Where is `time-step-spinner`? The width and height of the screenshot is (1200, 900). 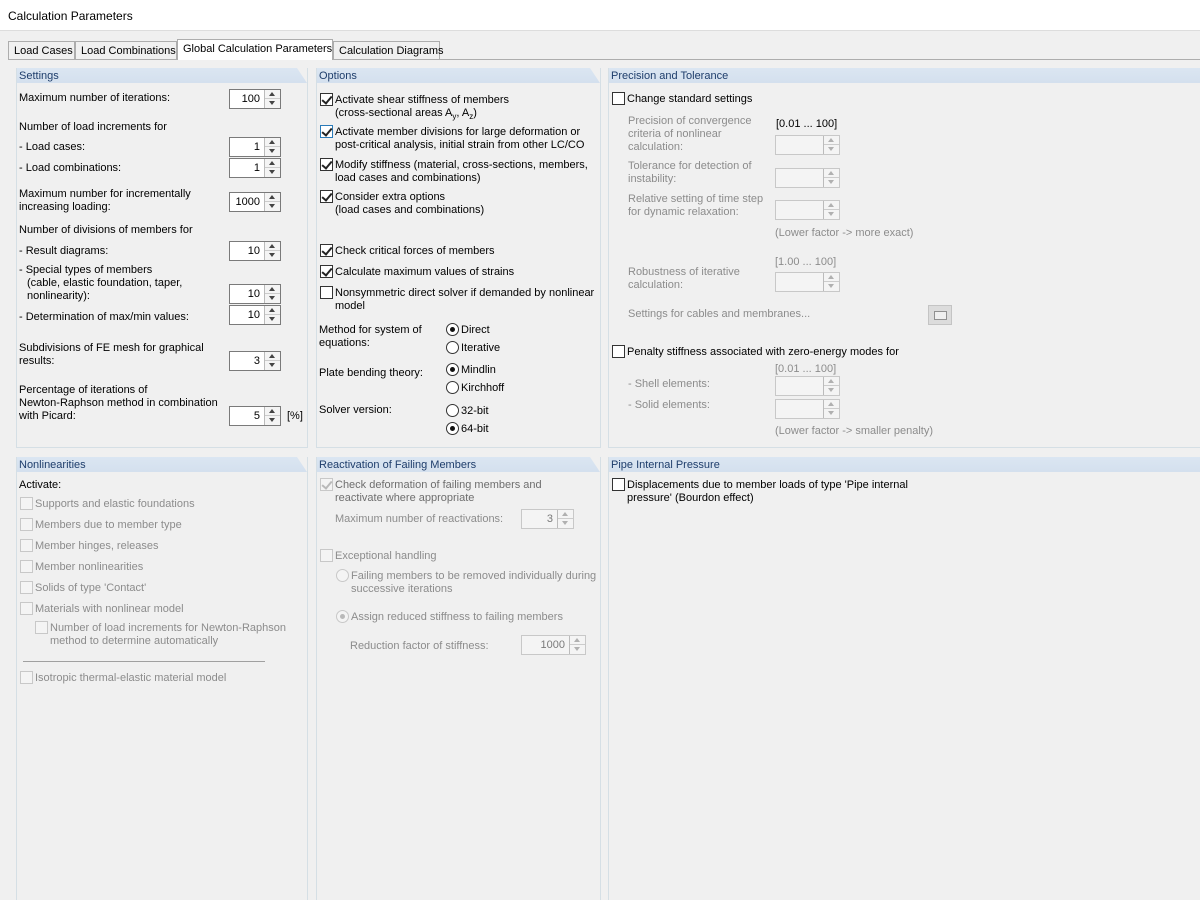 time-step-spinner is located at coordinates (807, 210).